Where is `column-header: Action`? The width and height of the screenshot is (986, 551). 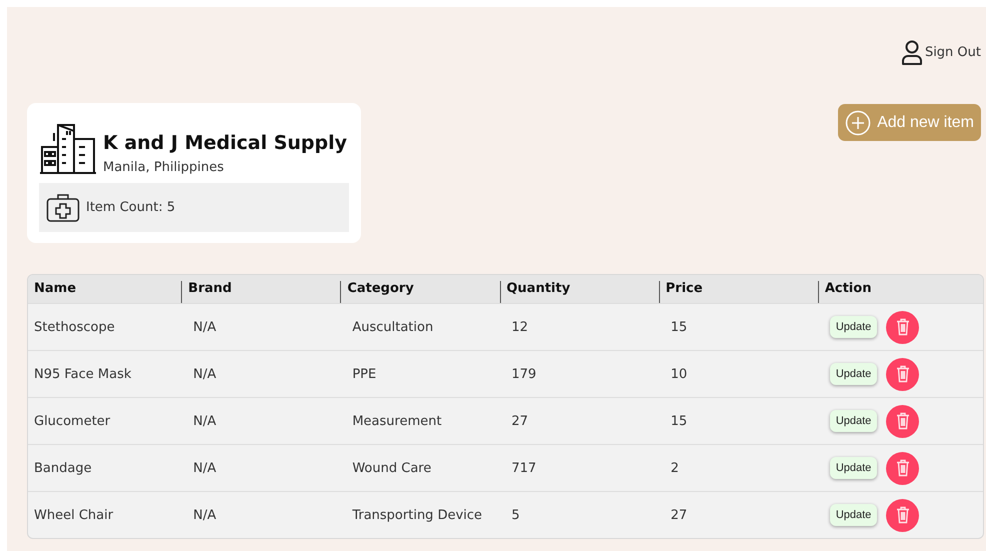
column-header: Action is located at coordinates (848, 288).